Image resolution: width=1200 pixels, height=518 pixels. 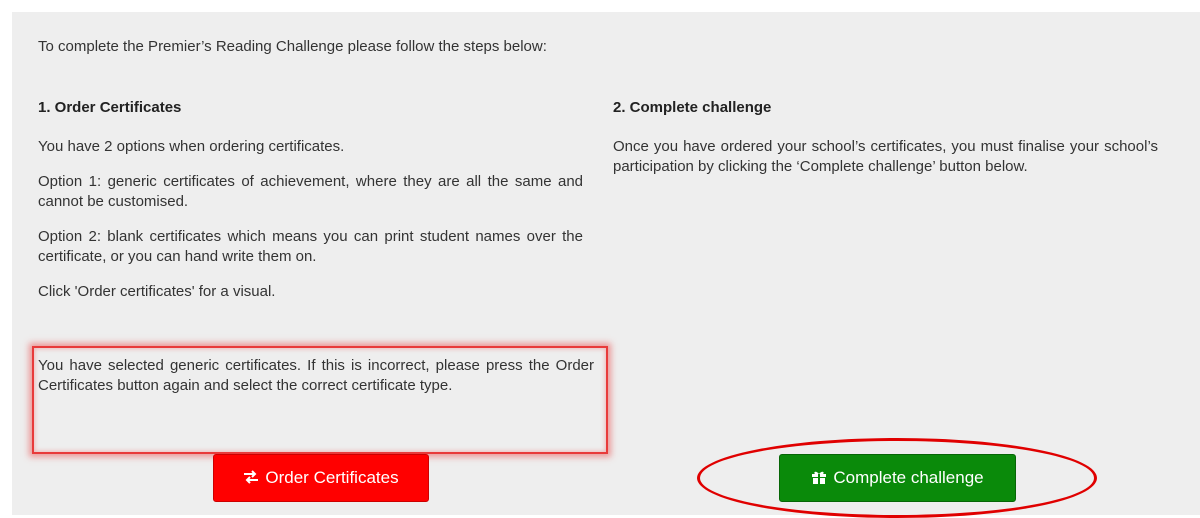 I want to click on complete-challenge-button: Complete challenge, so click(x=897, y=478).